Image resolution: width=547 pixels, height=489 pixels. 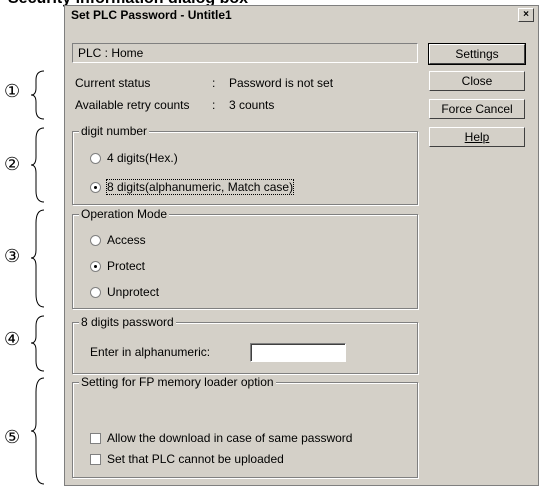 I want to click on help-button: Help, so click(x=477, y=137).